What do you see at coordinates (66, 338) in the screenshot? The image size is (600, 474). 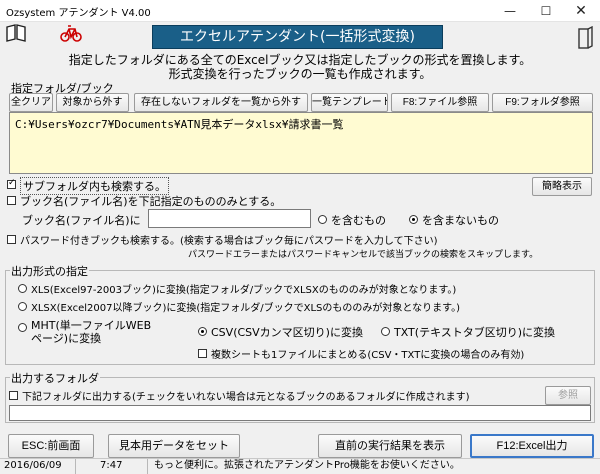 I see `mht-label-line-2: ページ)に変換` at bounding box center [66, 338].